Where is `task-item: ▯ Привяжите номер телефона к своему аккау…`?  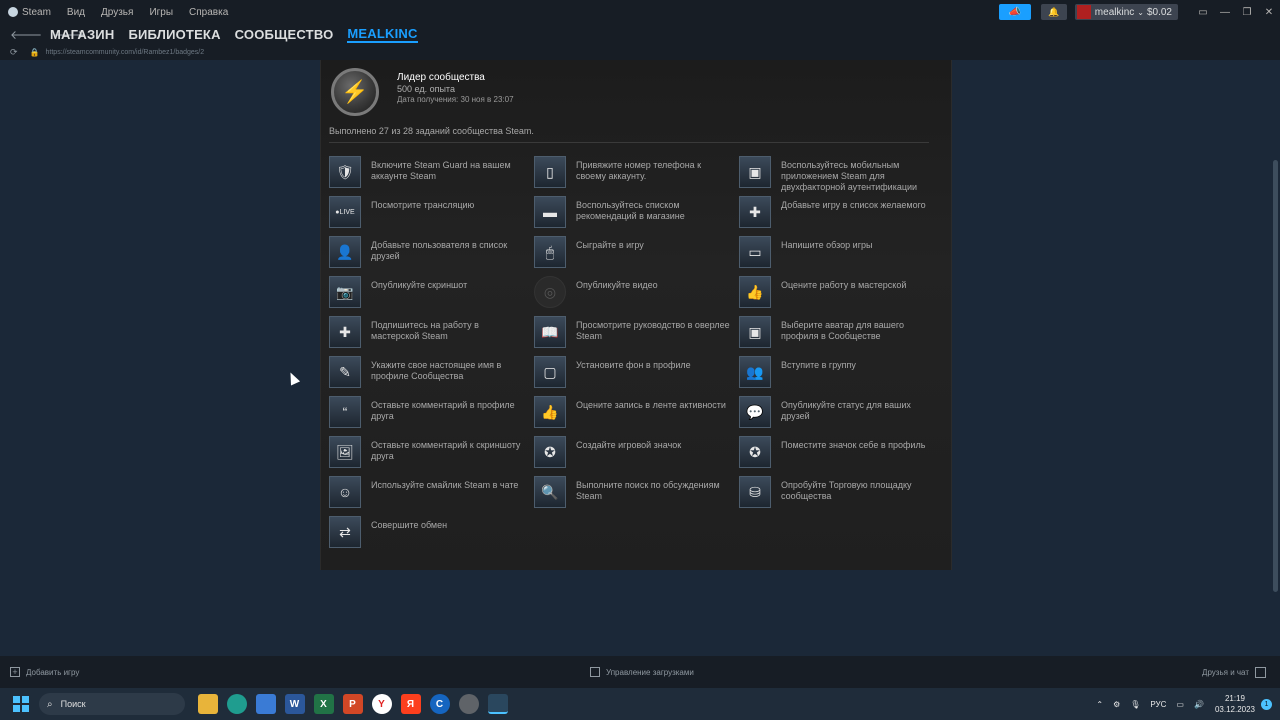 task-item: ▯ Привяжите номер телефона к своему аккау… is located at coordinates (634, 173).